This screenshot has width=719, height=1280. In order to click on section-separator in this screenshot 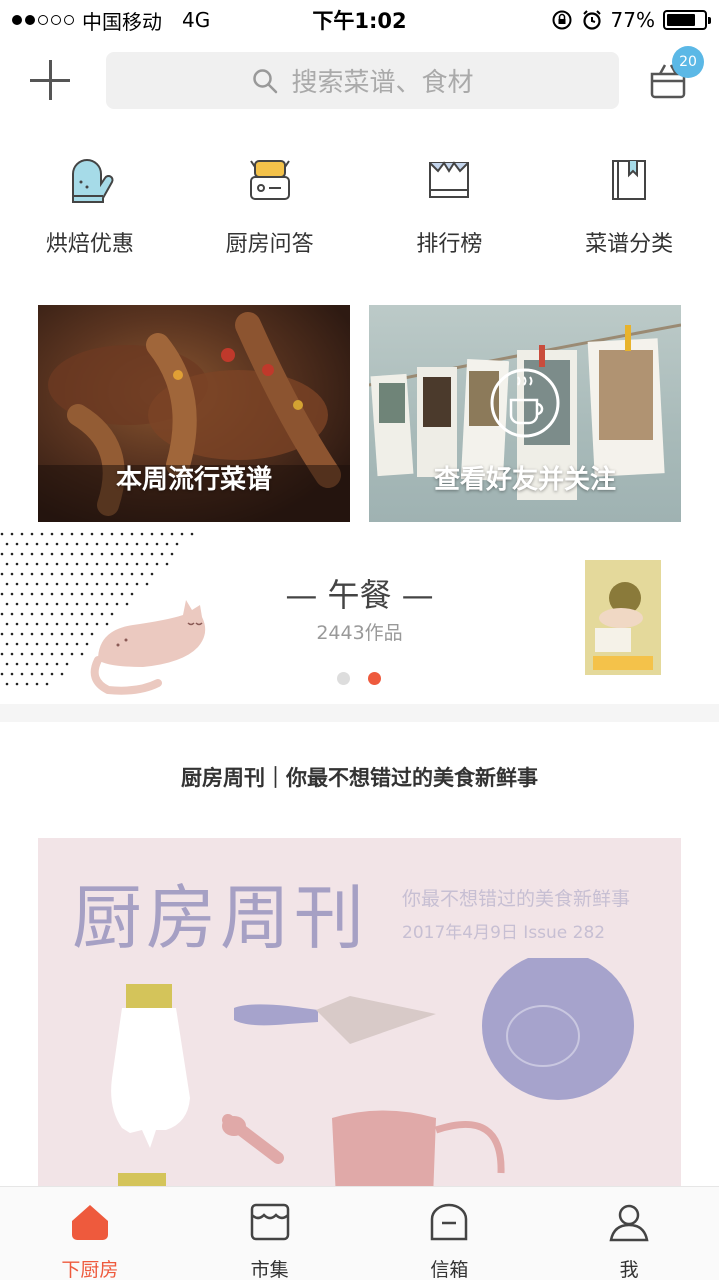, I will do `click(359, 713)`.